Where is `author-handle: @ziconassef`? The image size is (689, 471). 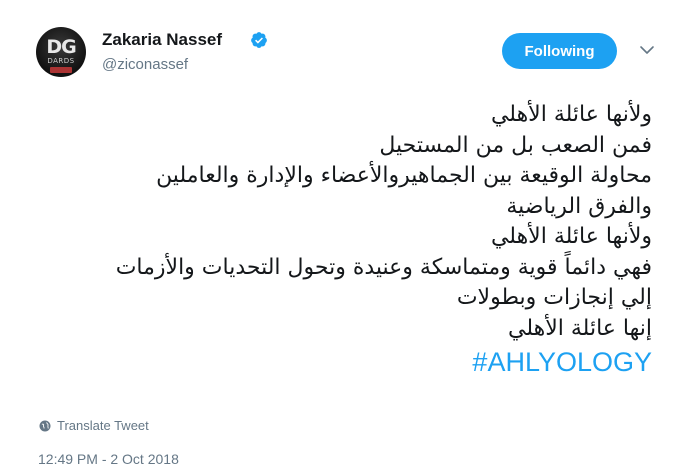
author-handle: @ziconassef is located at coordinates (145, 64).